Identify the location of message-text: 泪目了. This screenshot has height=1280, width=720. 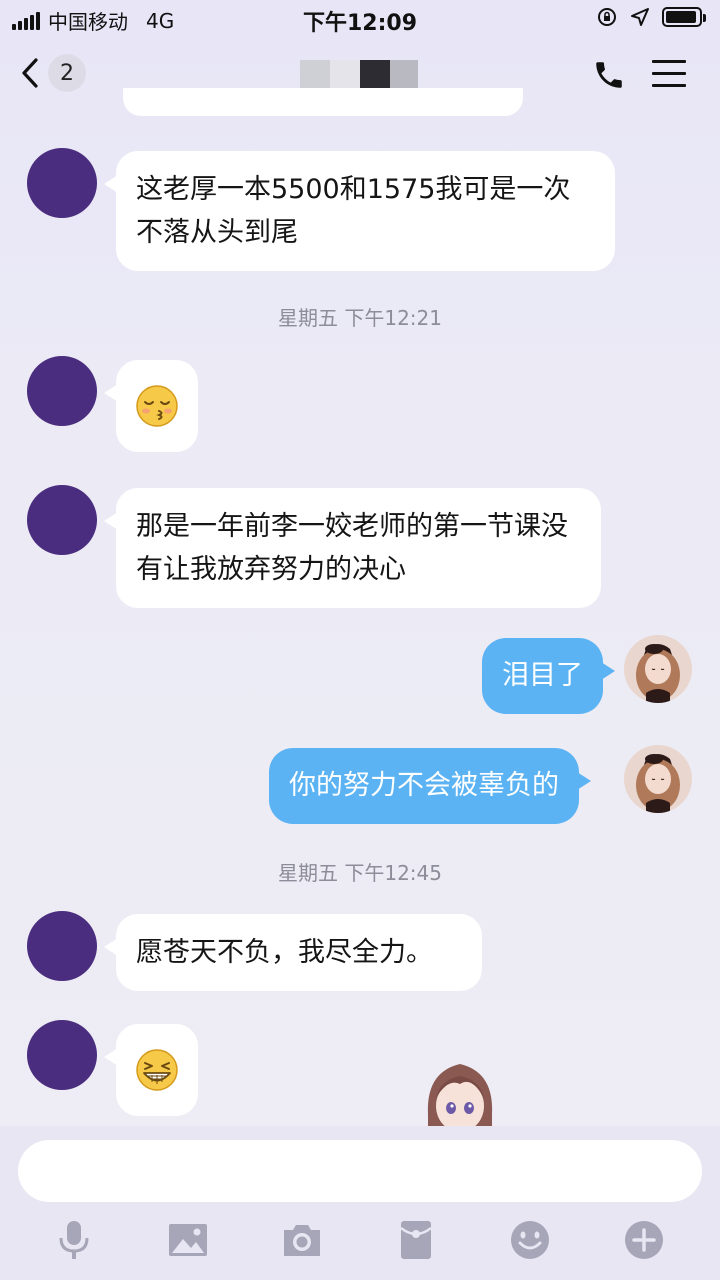
(542, 675).